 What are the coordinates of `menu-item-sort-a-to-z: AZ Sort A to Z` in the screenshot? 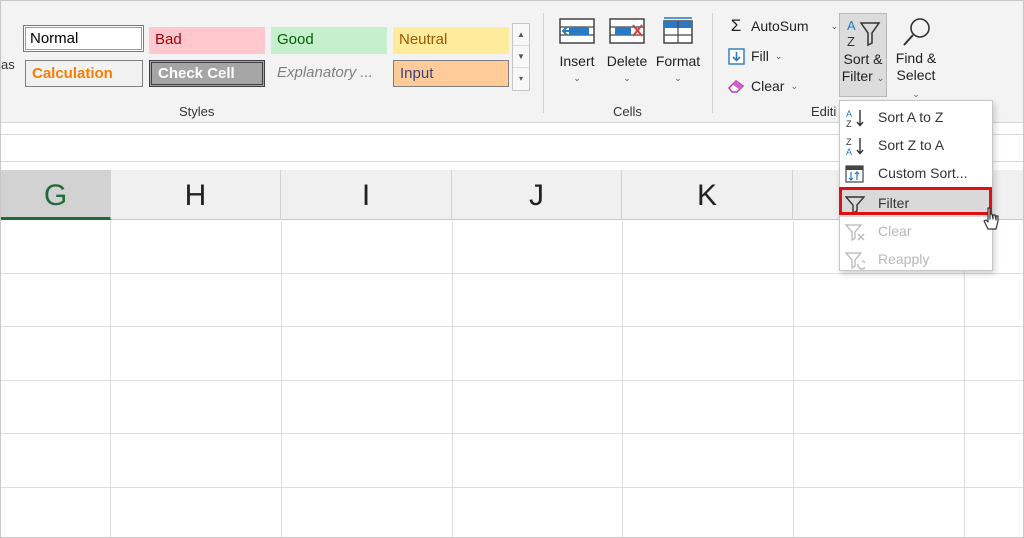 It's located at (916, 117).